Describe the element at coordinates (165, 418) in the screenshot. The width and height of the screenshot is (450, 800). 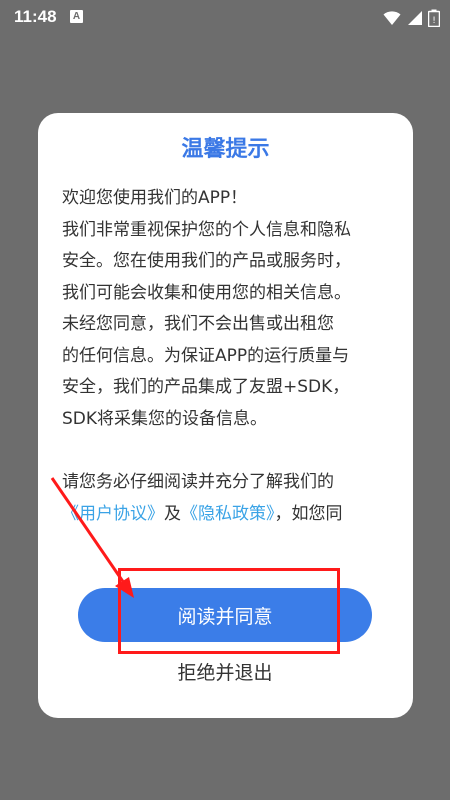
I see `body-line: SDK将采集您的设备信息。` at that location.